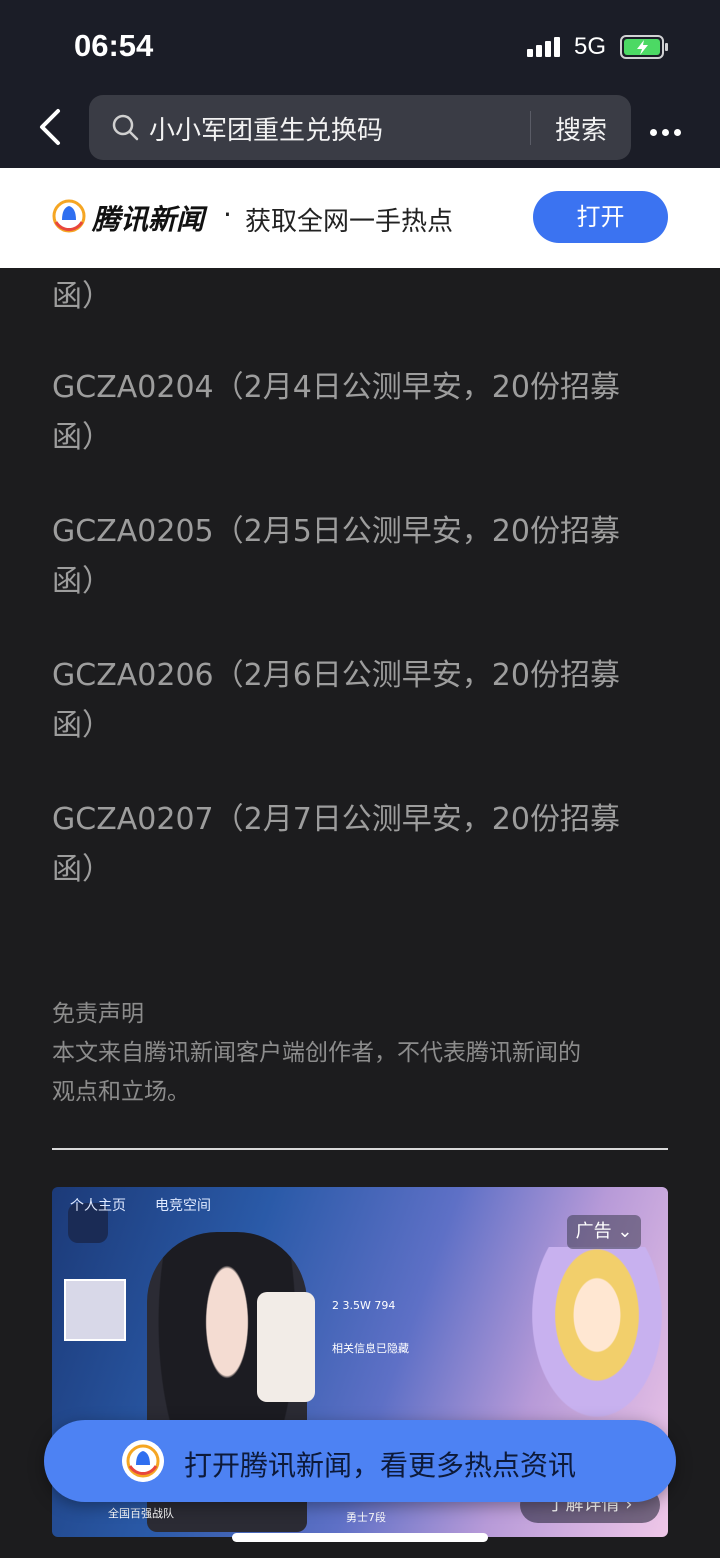  Describe the element at coordinates (360, 1537) in the screenshot. I see `home-indicator` at that location.